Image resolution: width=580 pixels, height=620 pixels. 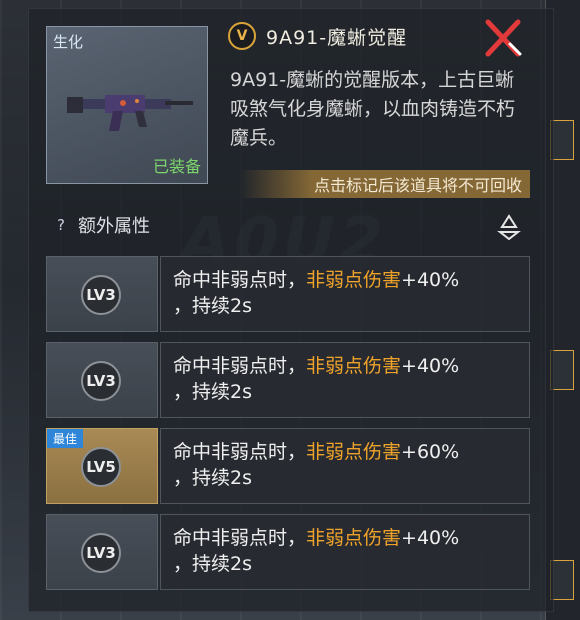 I want to click on weapon-title: 9A91-魔蜥觉醒, so click(x=337, y=37).